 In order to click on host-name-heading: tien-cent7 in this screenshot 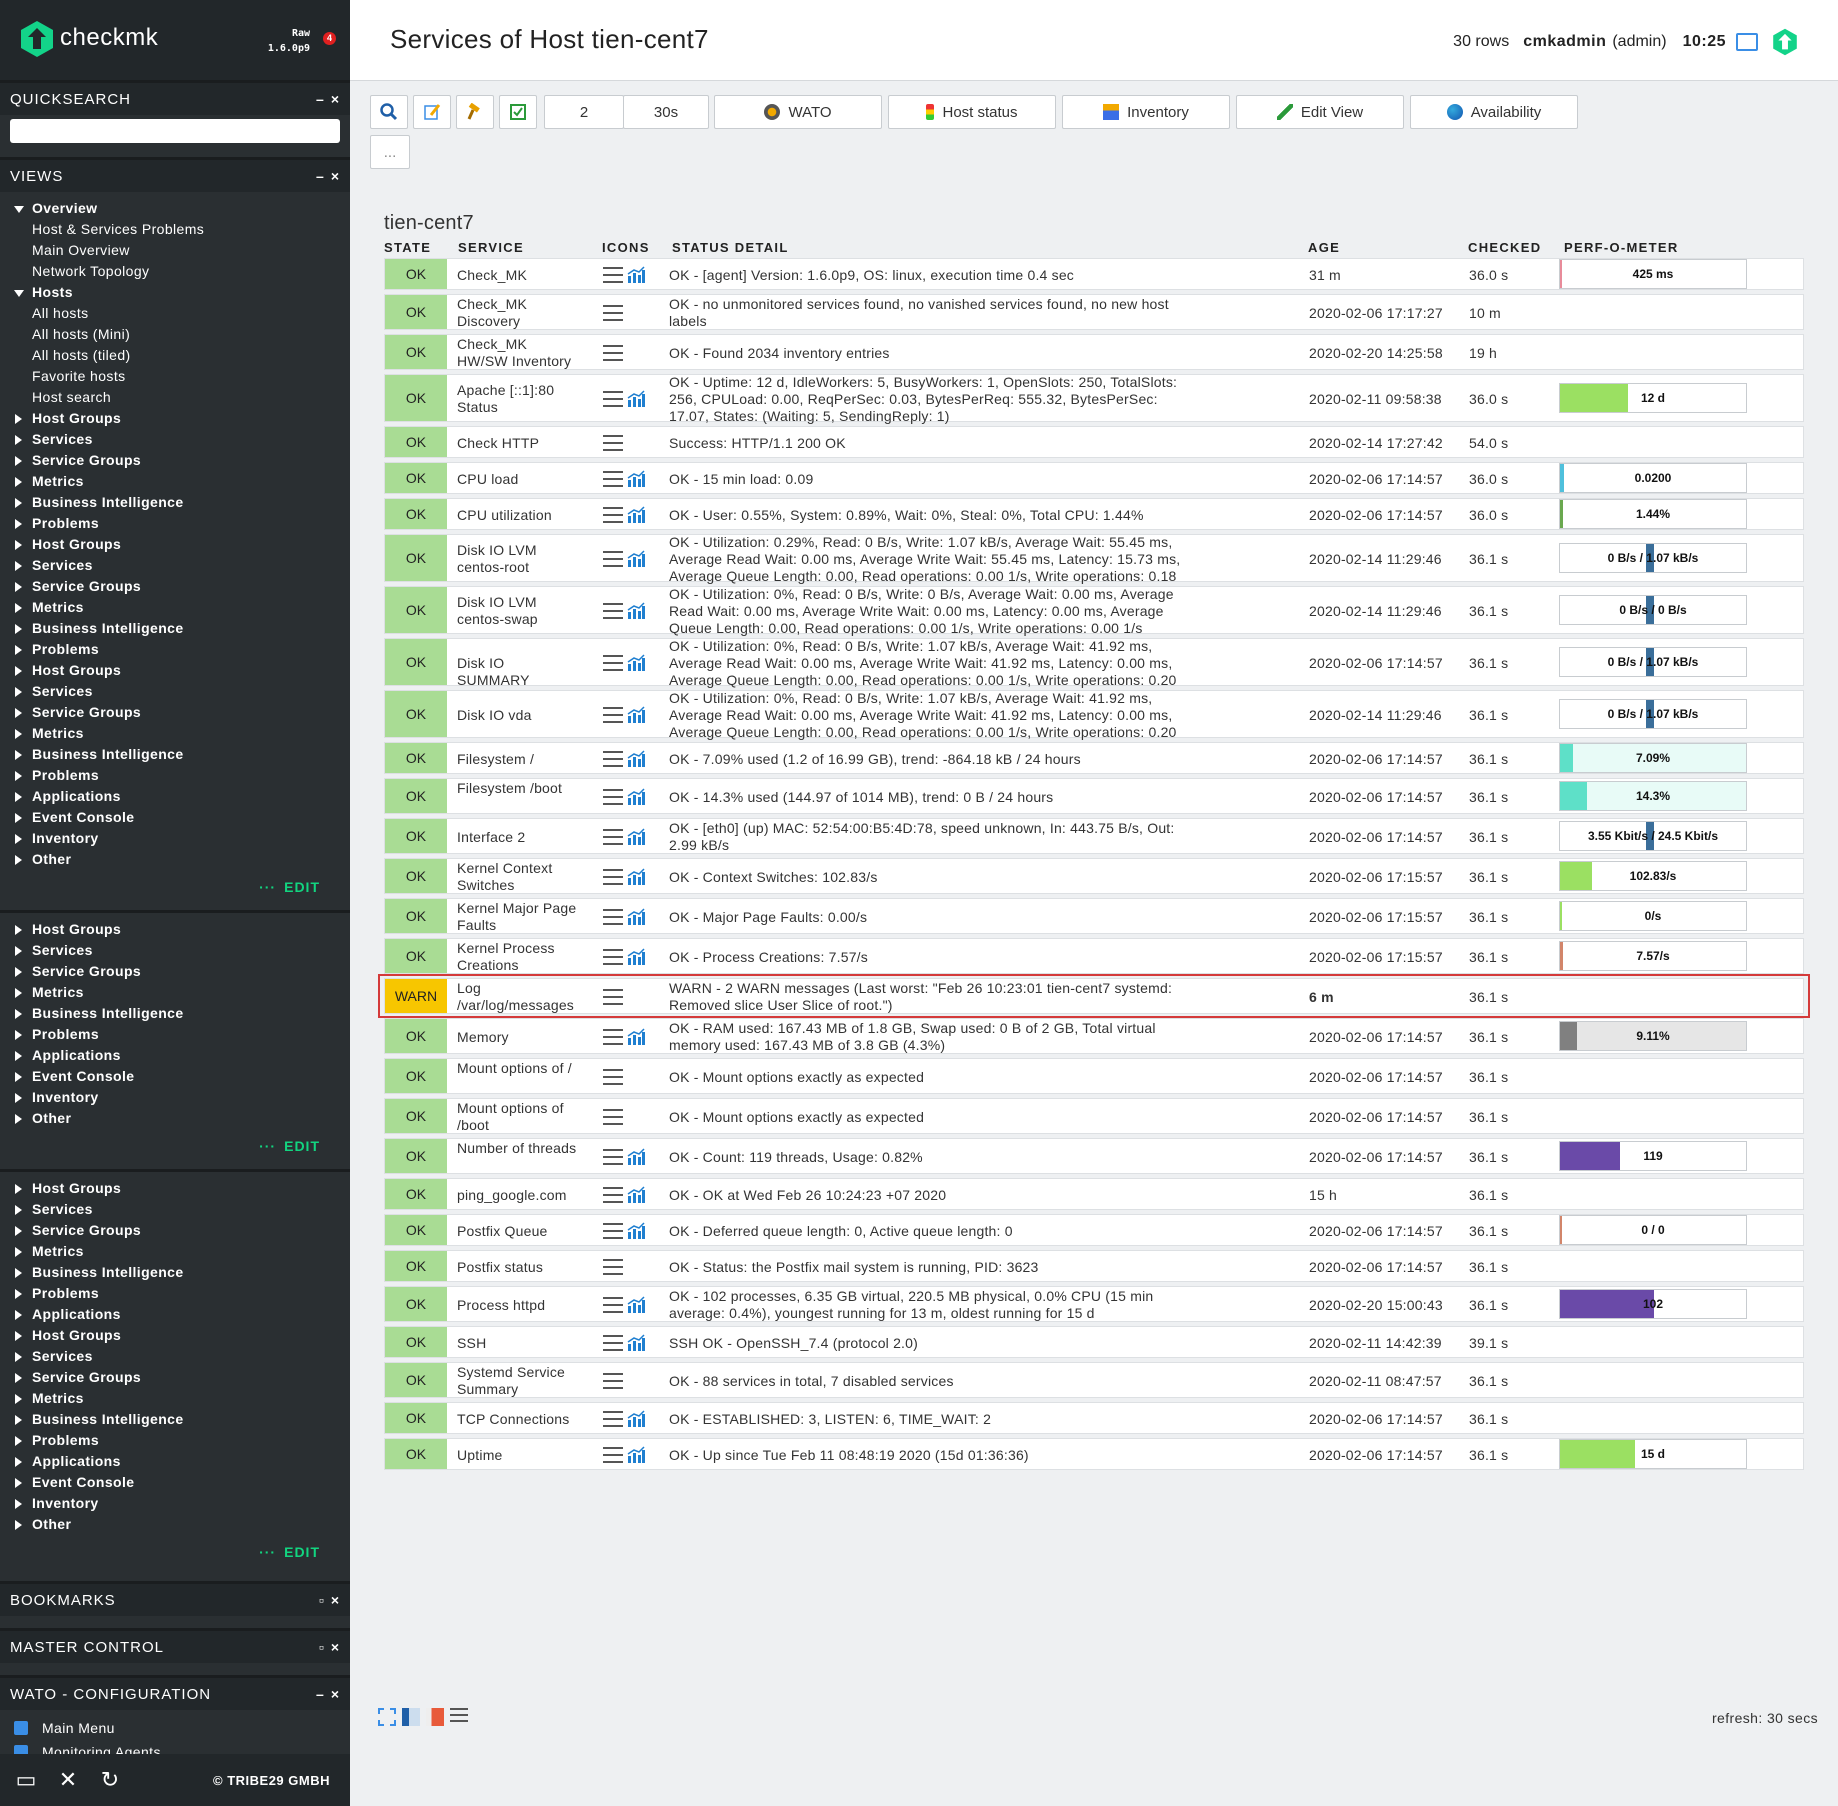, I will do `click(1094, 224)`.